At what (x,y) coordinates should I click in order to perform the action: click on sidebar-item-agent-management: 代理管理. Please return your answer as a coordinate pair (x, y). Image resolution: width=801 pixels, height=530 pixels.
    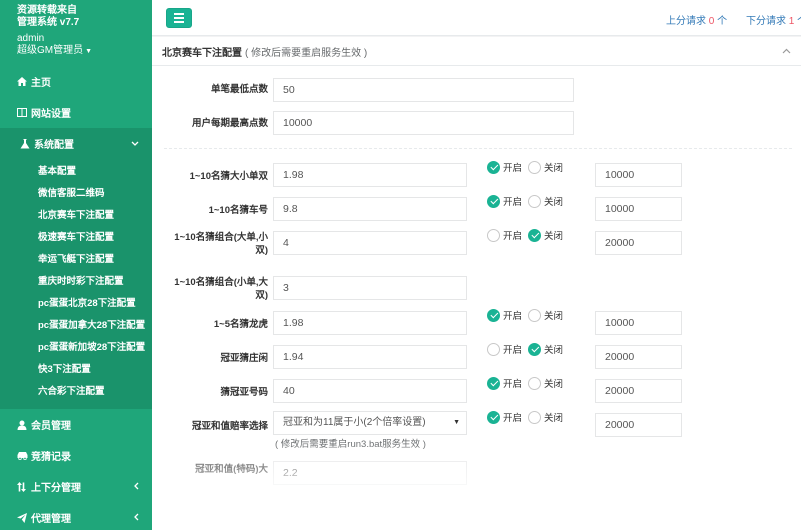
    Looking at the image, I should click on (76, 516).